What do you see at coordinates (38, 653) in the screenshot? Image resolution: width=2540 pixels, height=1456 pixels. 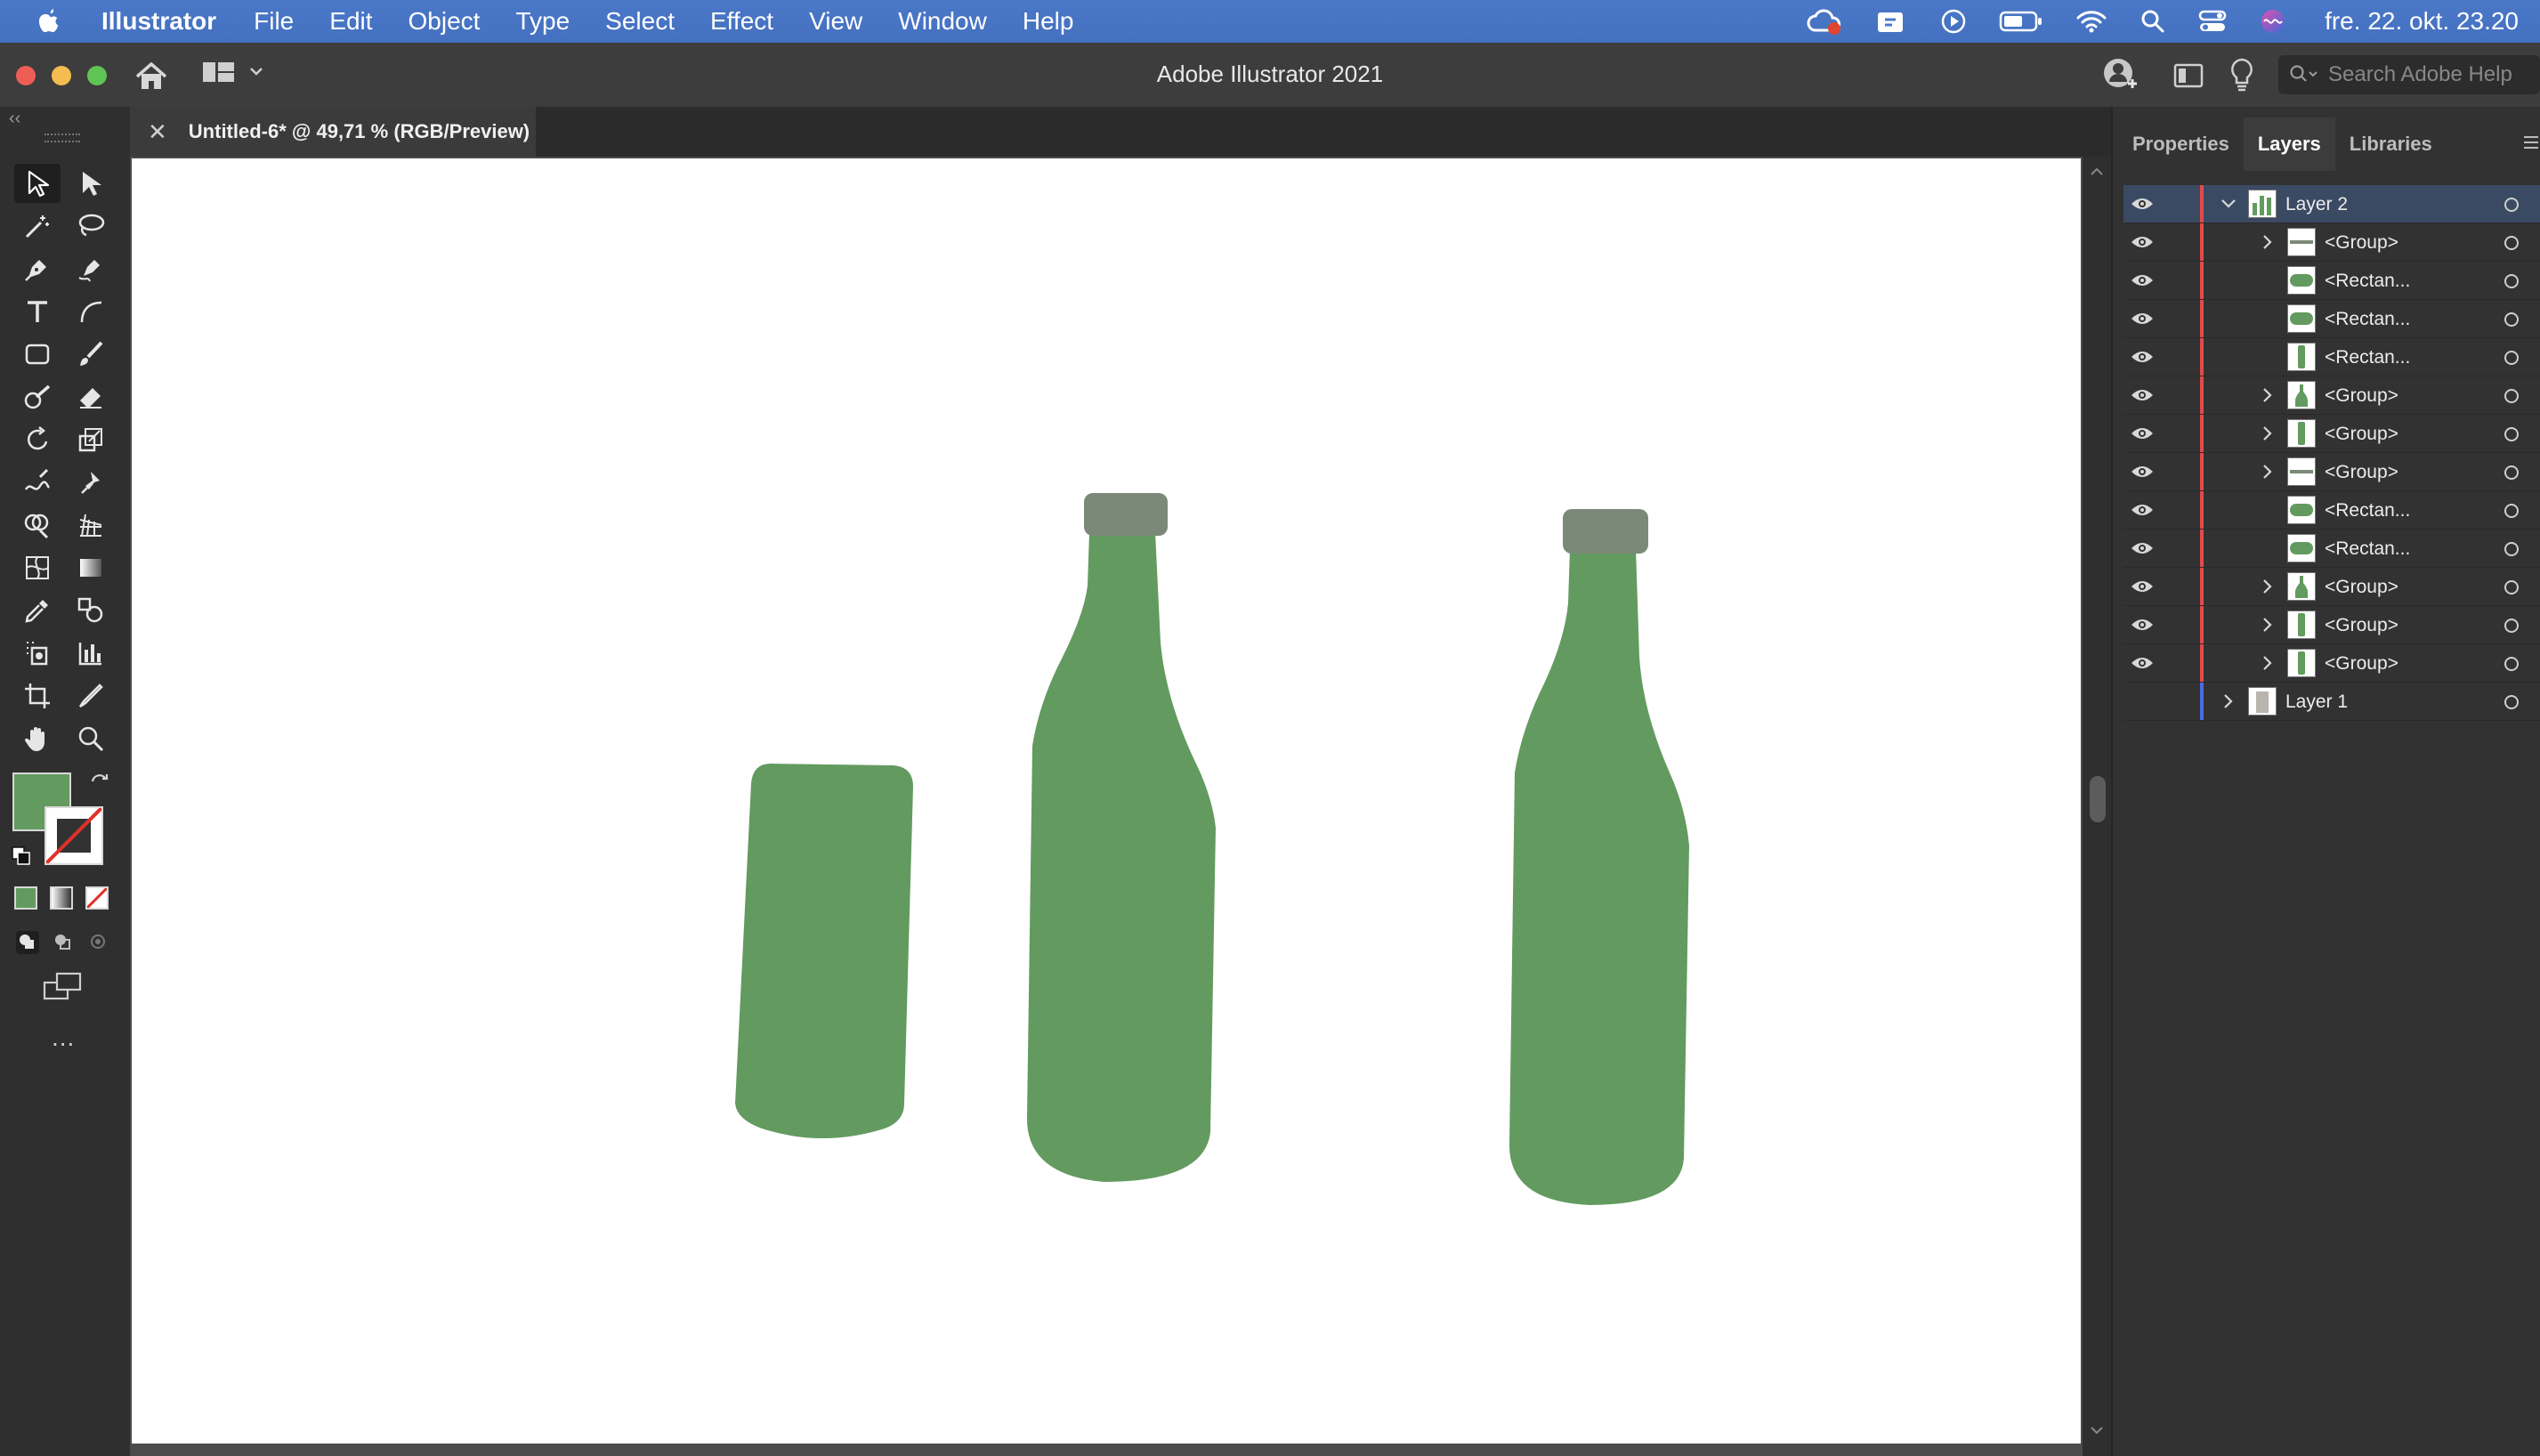 I see `symbol-sprayer-tool-icon` at bounding box center [38, 653].